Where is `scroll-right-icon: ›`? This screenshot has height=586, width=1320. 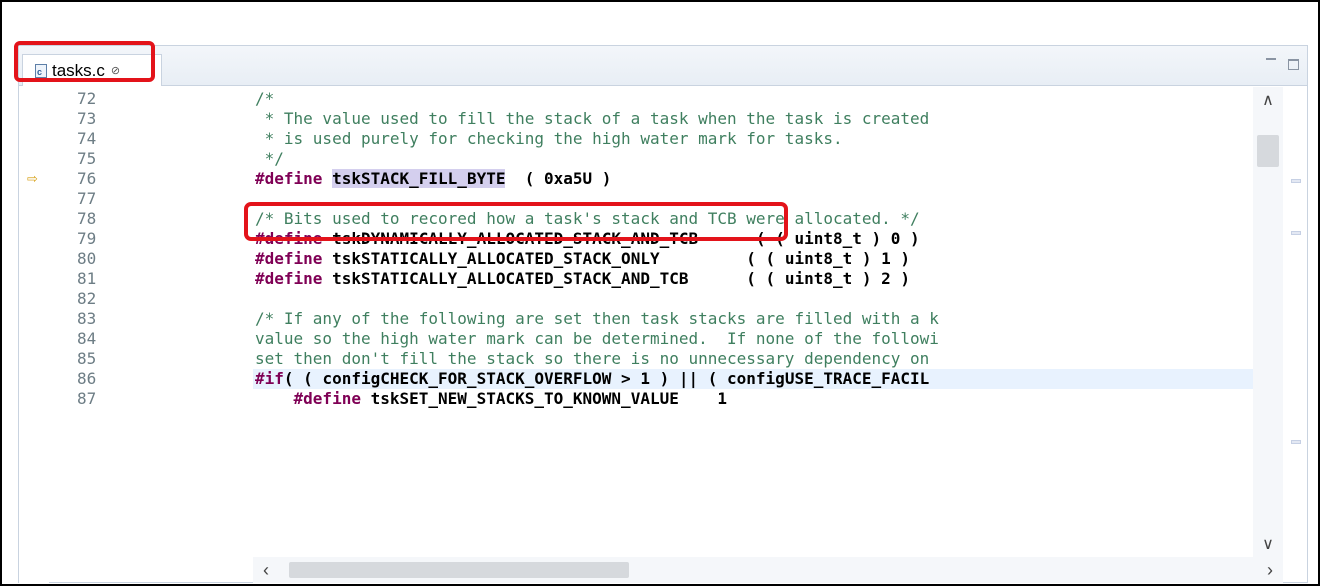 scroll-right-icon: › is located at coordinates (1270, 570).